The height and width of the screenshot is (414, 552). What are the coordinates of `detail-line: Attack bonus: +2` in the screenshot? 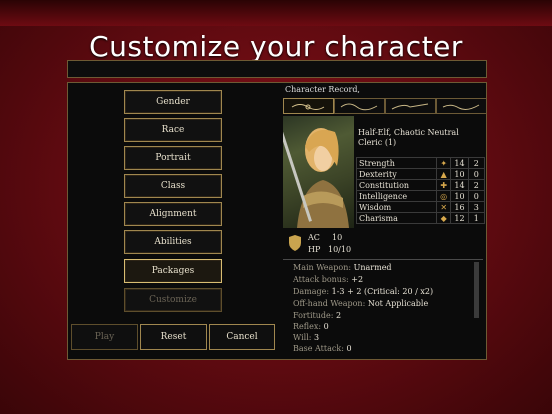 It's located at (328, 279).